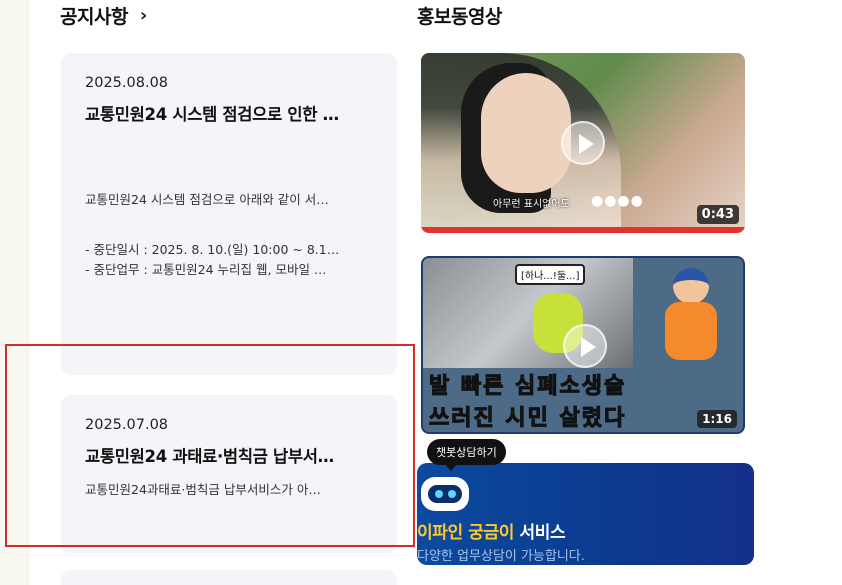 This screenshot has height=585, width=842. What do you see at coordinates (465, 533) in the screenshot?
I see `chatbot-headline-accent: 이파인 궁금이` at bounding box center [465, 533].